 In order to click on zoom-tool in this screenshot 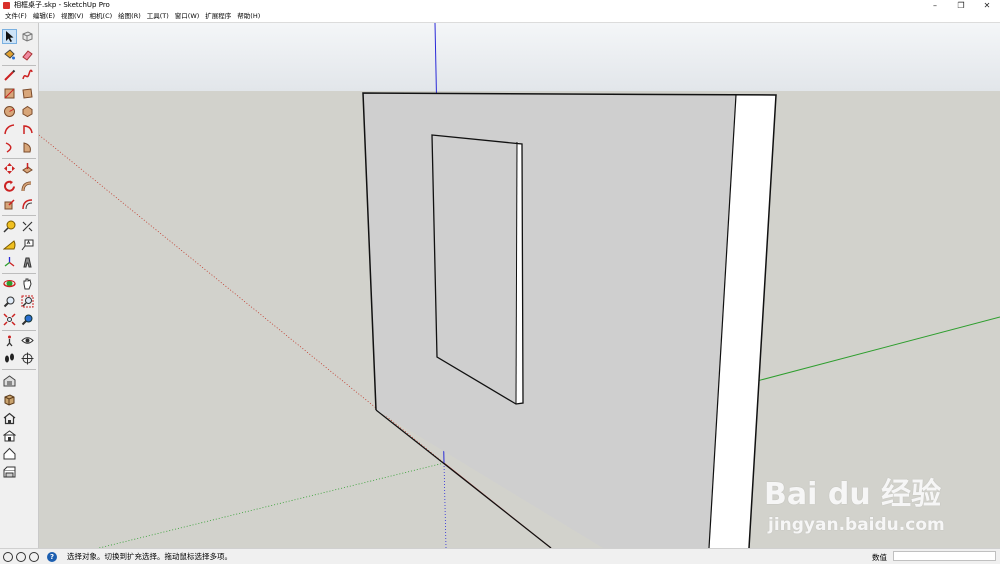, I will do `click(9, 301)`.